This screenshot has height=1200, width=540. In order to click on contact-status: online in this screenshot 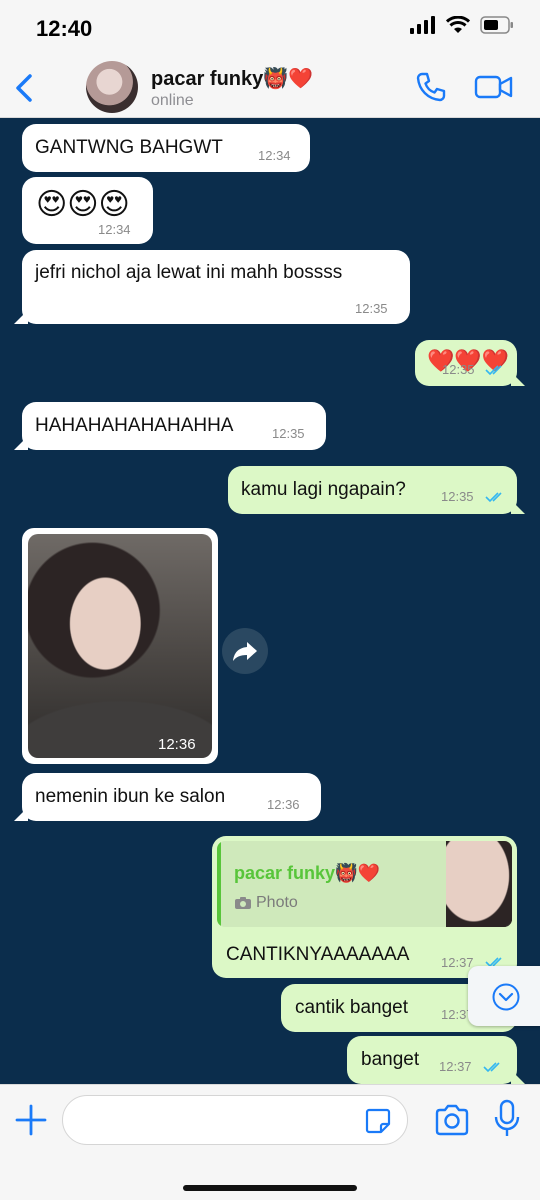, I will do `click(172, 100)`.